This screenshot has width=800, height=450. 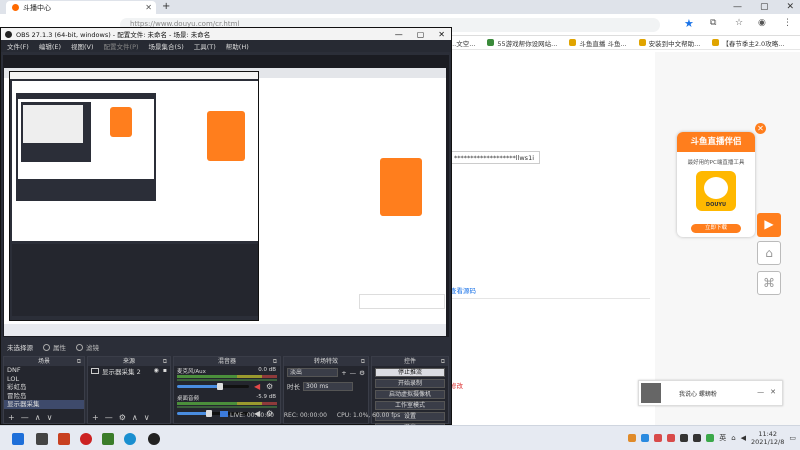 I want to click on scene-item: 彩虹岛, so click(x=44, y=387).